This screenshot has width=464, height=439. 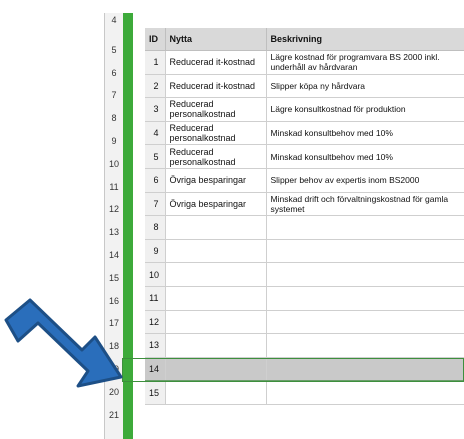 What do you see at coordinates (114, 164) in the screenshot?
I see `row-header-number: 10` at bounding box center [114, 164].